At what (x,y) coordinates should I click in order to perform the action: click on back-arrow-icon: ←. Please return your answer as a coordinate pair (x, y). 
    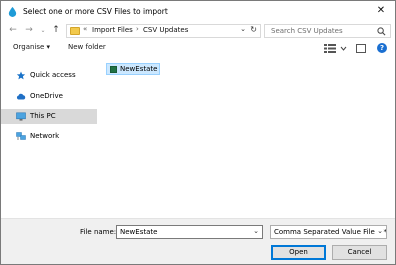
    Looking at the image, I should click on (13, 30).